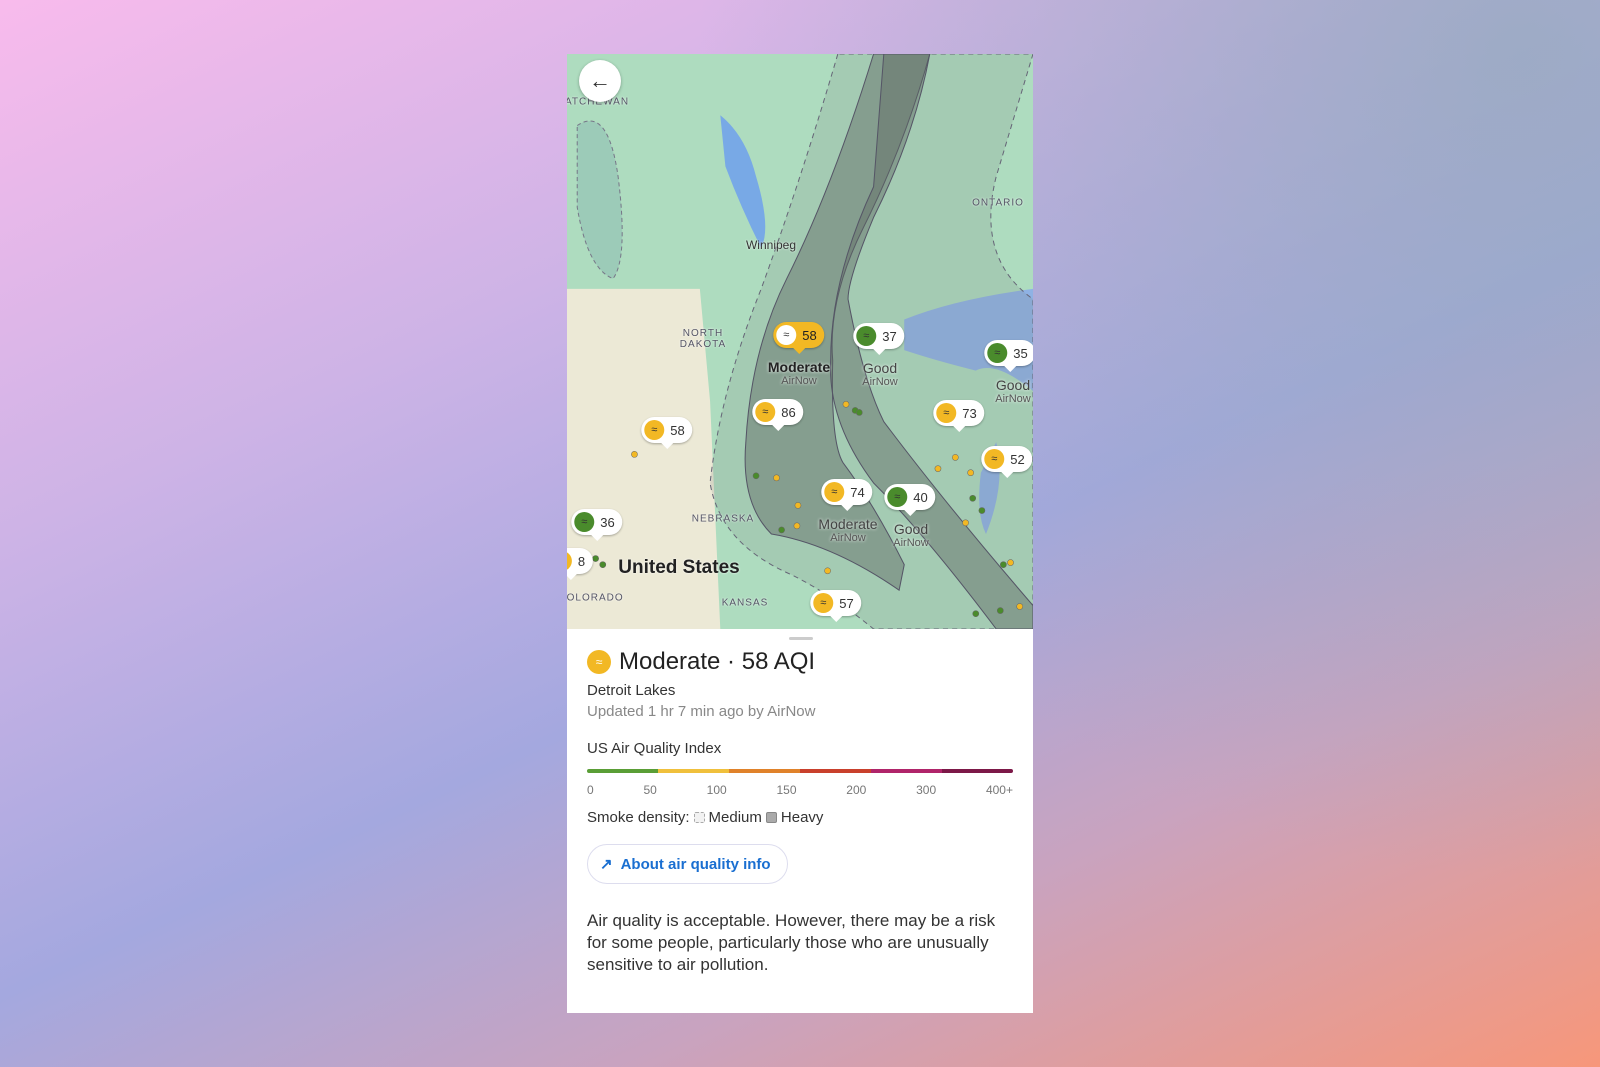 This screenshot has width=1600, height=1067. Describe the element at coordinates (679, 567) in the screenshot. I see `place-label: United States` at that location.